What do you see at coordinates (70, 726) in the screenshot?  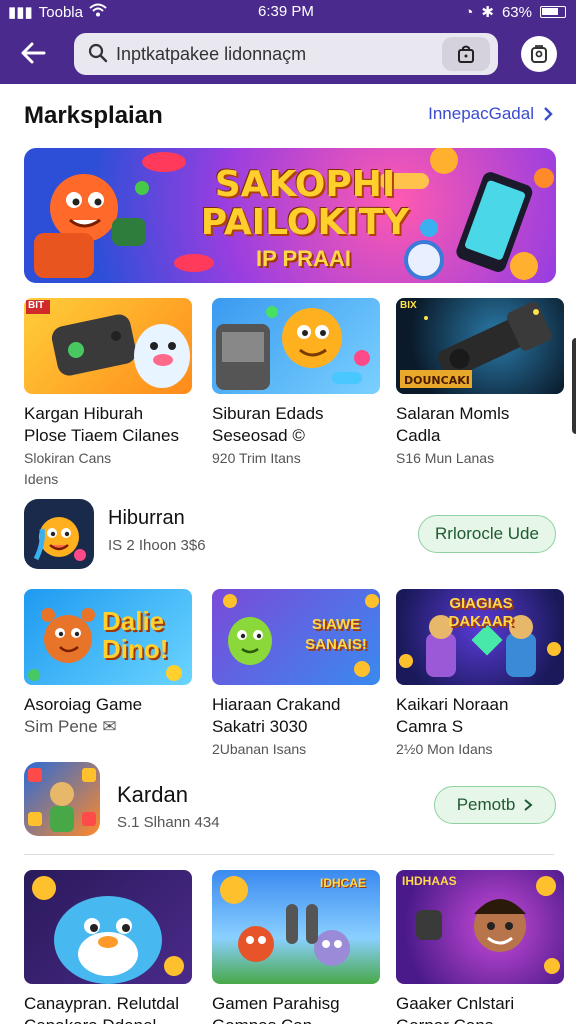 I see `game-subtitle: Sim Pene ✉` at bounding box center [70, 726].